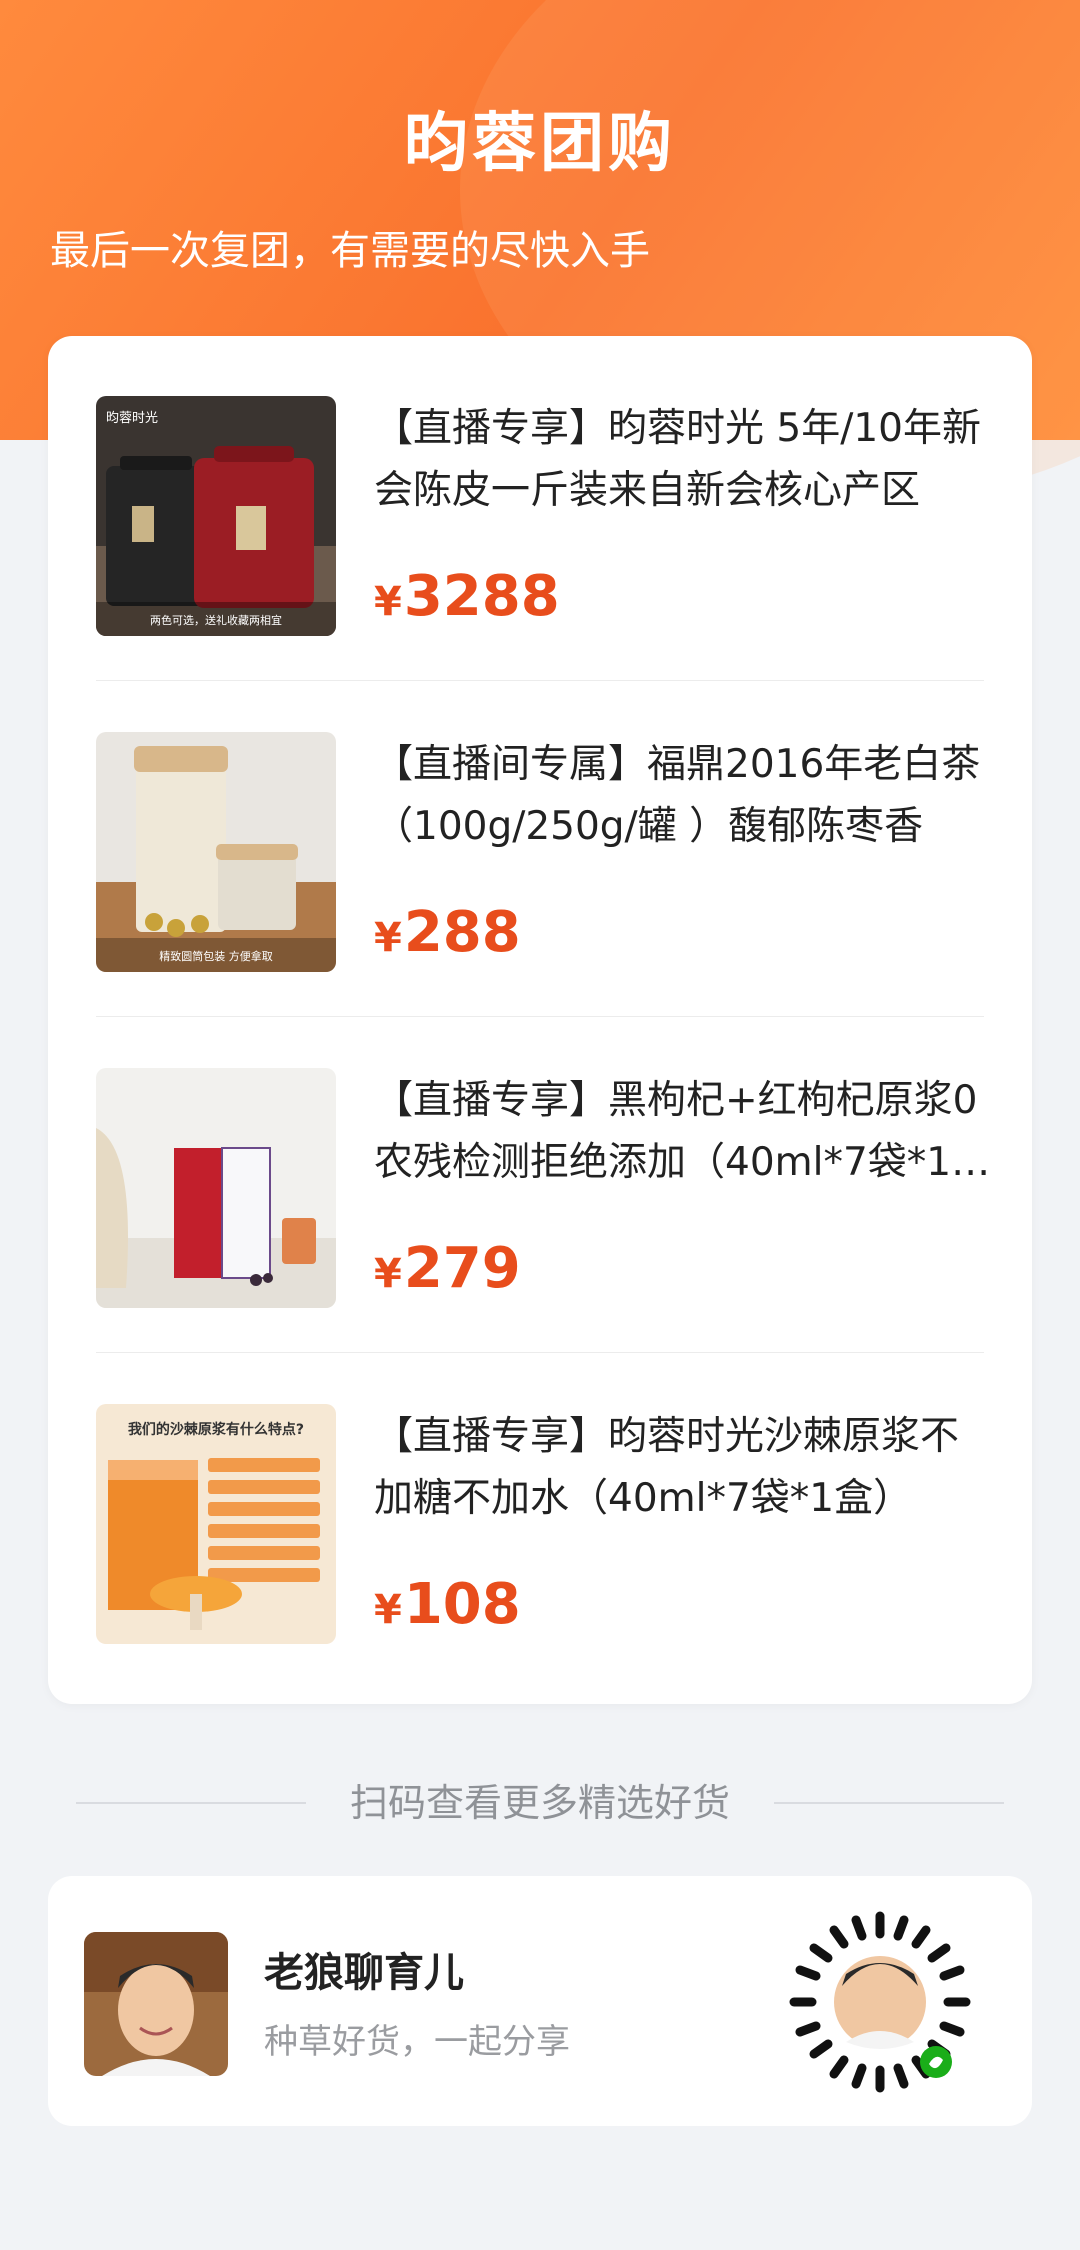 The height and width of the screenshot is (2250, 1080). What do you see at coordinates (540, 2001) in the screenshot?
I see `profile-card: 老狼聊育儿 种草好货，一起分享` at bounding box center [540, 2001].